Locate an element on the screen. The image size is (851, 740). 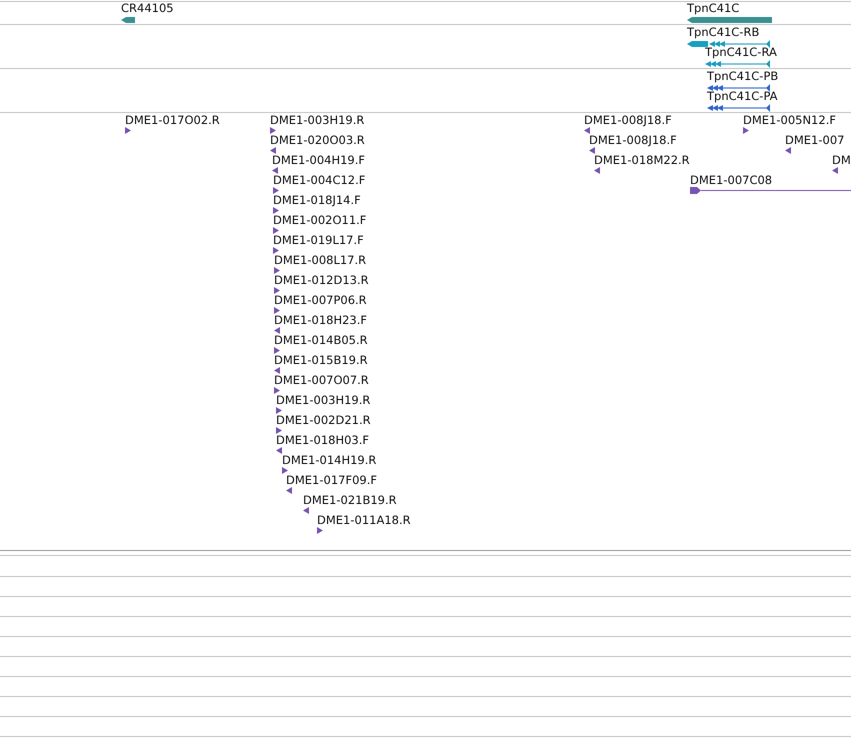
feature-label: DME1-020O03.R is located at coordinates (317, 140).